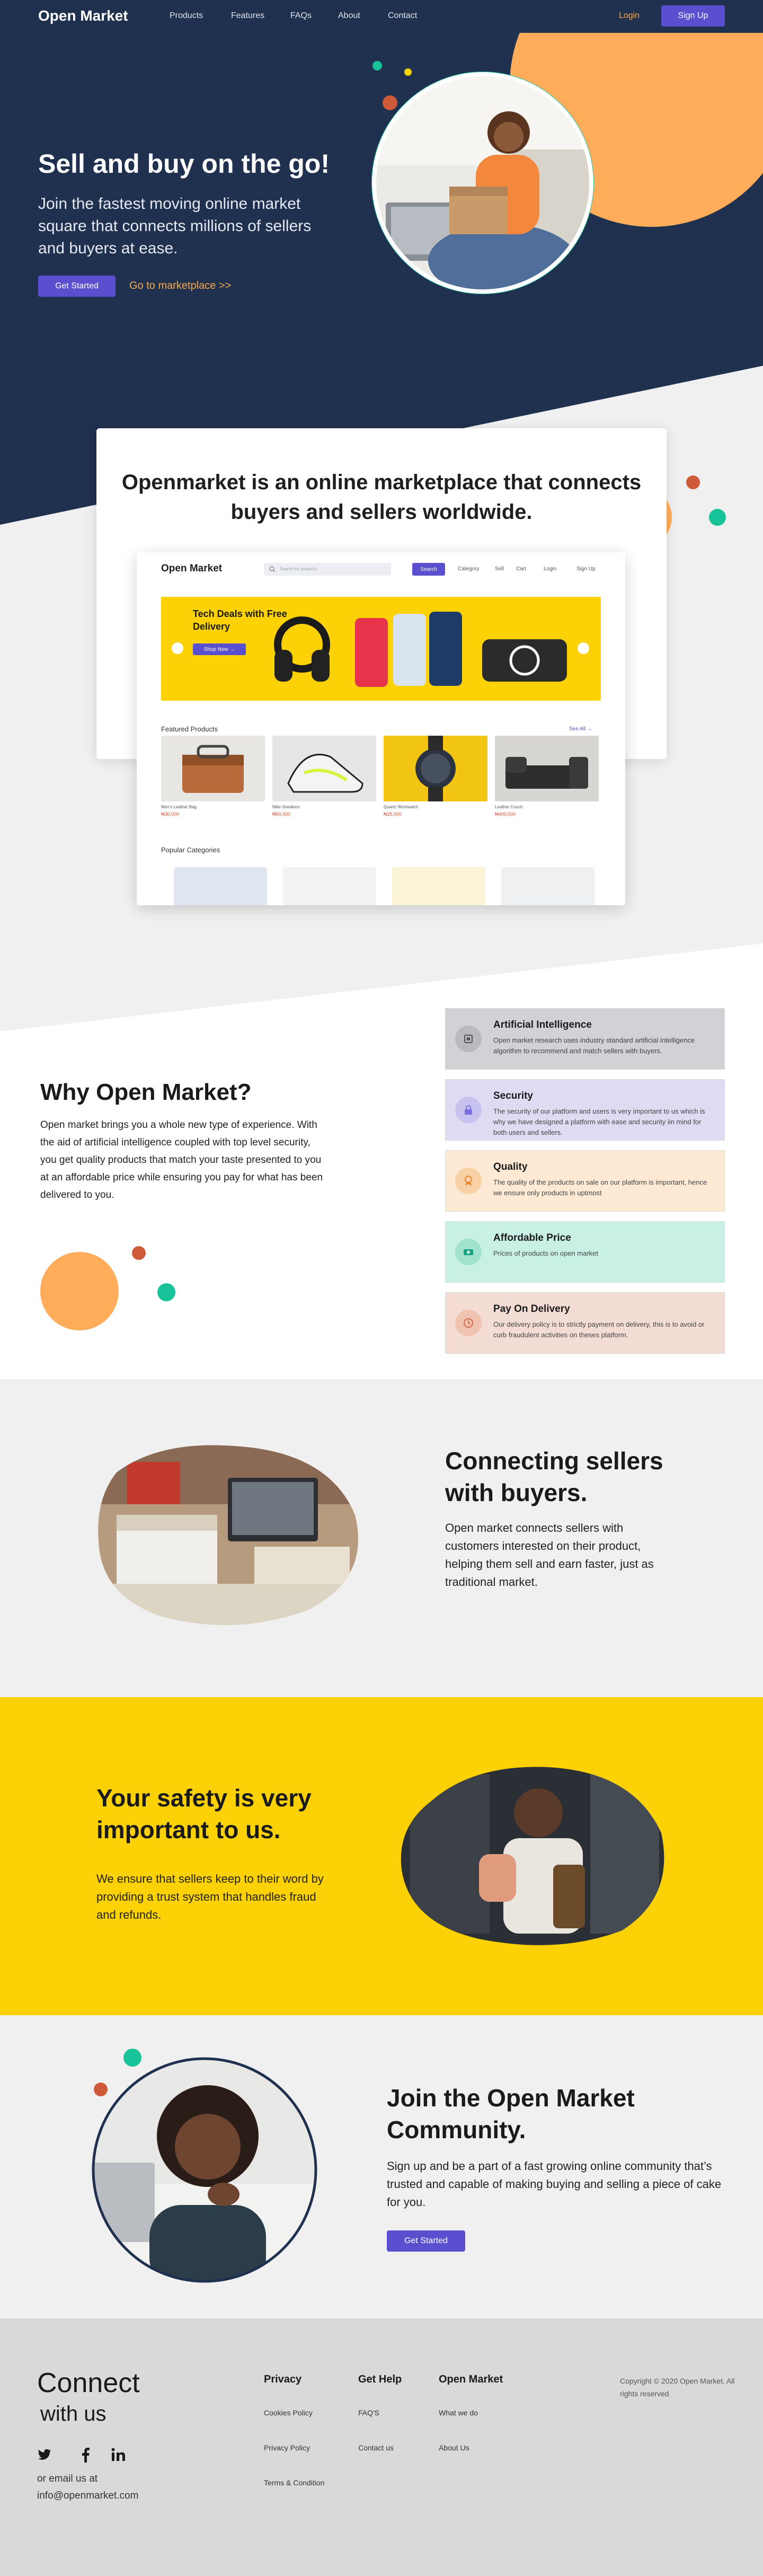  Describe the element at coordinates (402, 16) in the screenshot. I see `nav-link-contact: Contact` at that location.